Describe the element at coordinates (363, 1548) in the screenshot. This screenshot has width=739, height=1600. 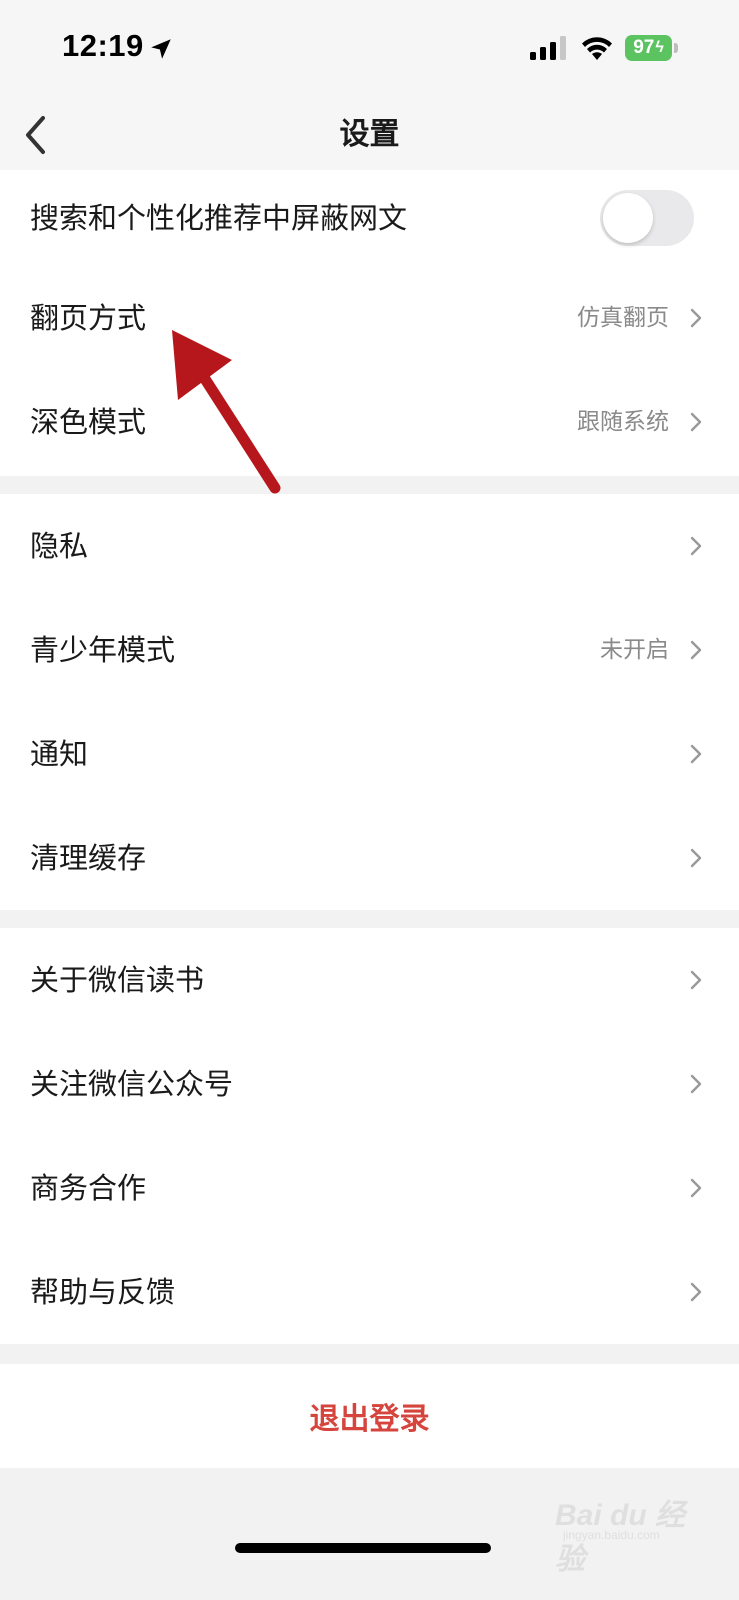
I see `home-indicator` at that location.